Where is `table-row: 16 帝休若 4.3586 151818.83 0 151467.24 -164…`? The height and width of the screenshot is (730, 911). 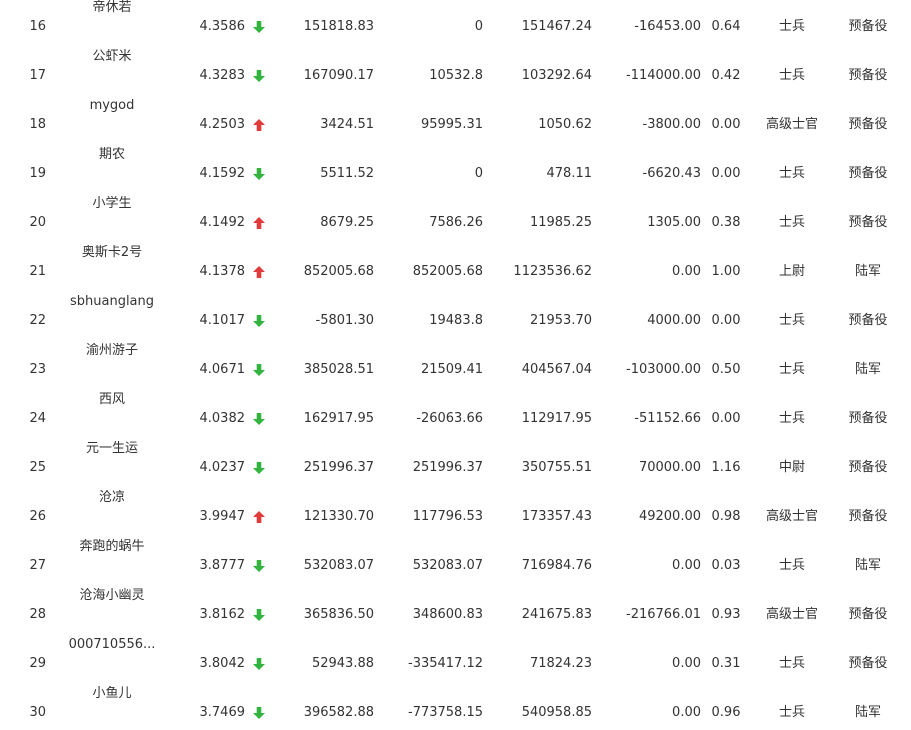
table-row: 16 帝休若 4.3586 151818.83 0 151467.24 -164… is located at coordinates (455, 22).